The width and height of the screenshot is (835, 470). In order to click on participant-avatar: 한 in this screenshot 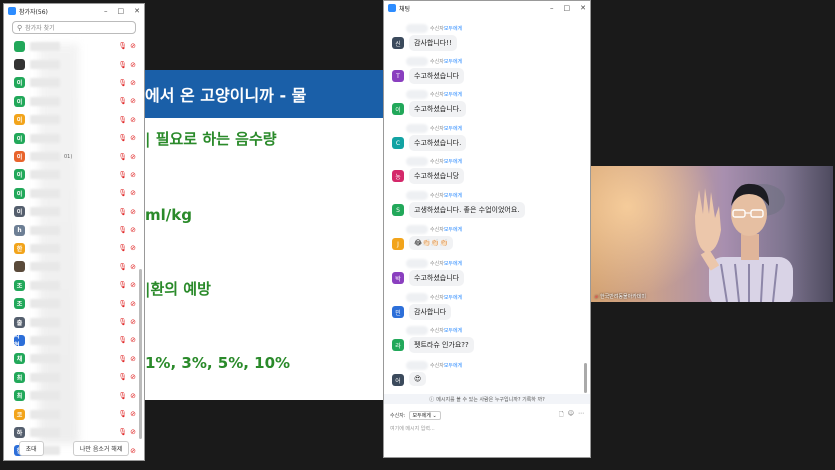, I will do `click(19, 248)`.